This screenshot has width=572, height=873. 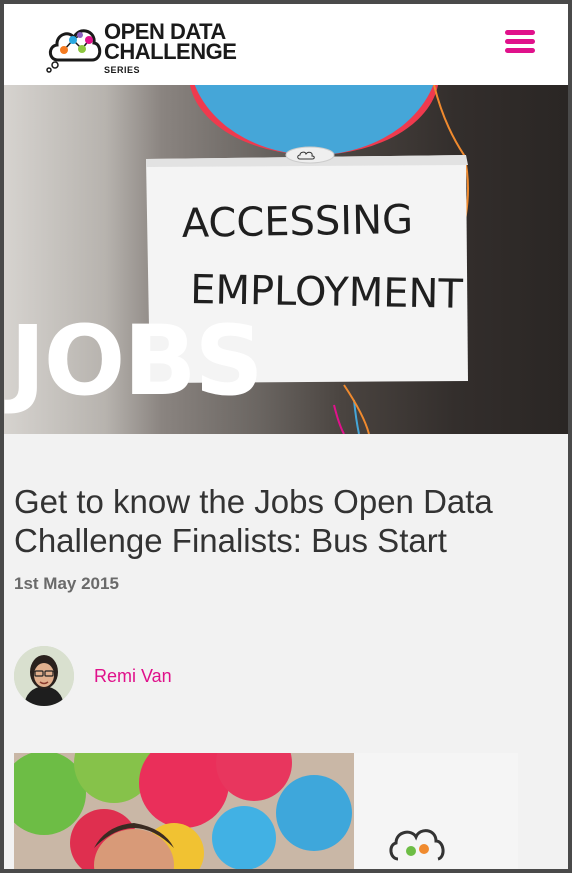 I want to click on hamburger-menu-icon, so click(x=520, y=41).